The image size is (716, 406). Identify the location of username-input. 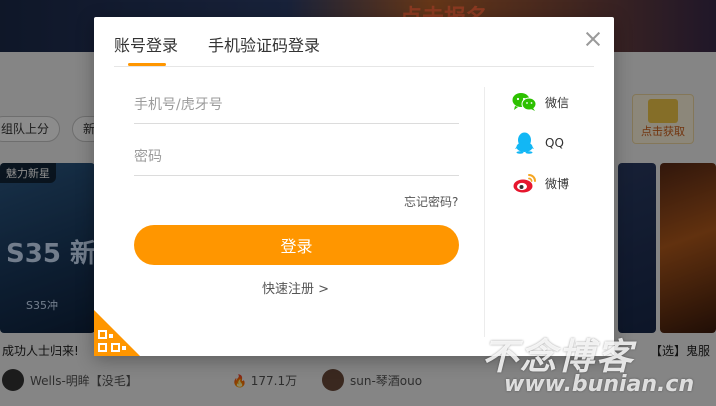
(296, 105).